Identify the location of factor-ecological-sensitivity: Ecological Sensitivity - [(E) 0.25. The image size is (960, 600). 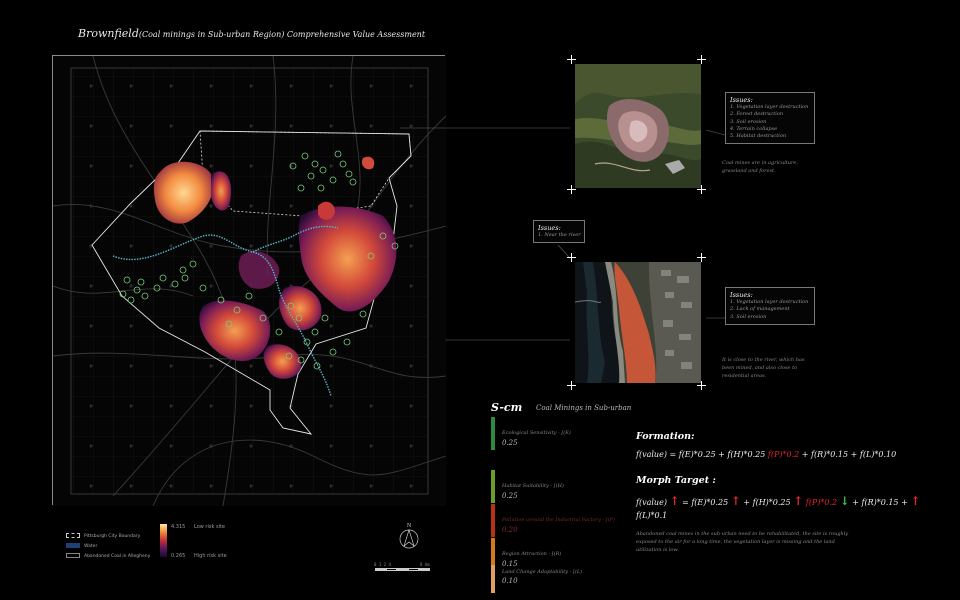
(556, 433).